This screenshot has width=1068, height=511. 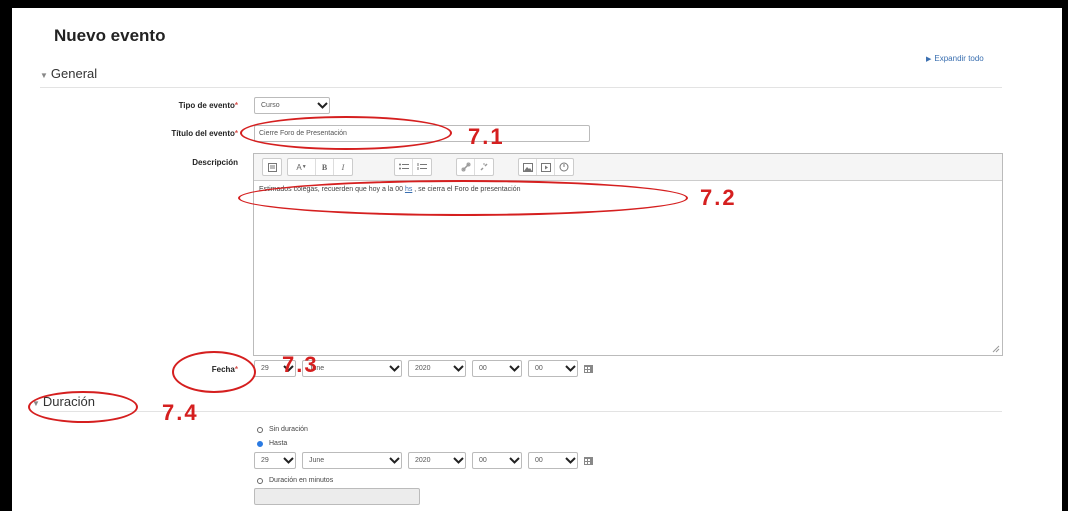 What do you see at coordinates (204, 133) in the screenshot?
I see `event-title-label: Título del evento*` at bounding box center [204, 133].